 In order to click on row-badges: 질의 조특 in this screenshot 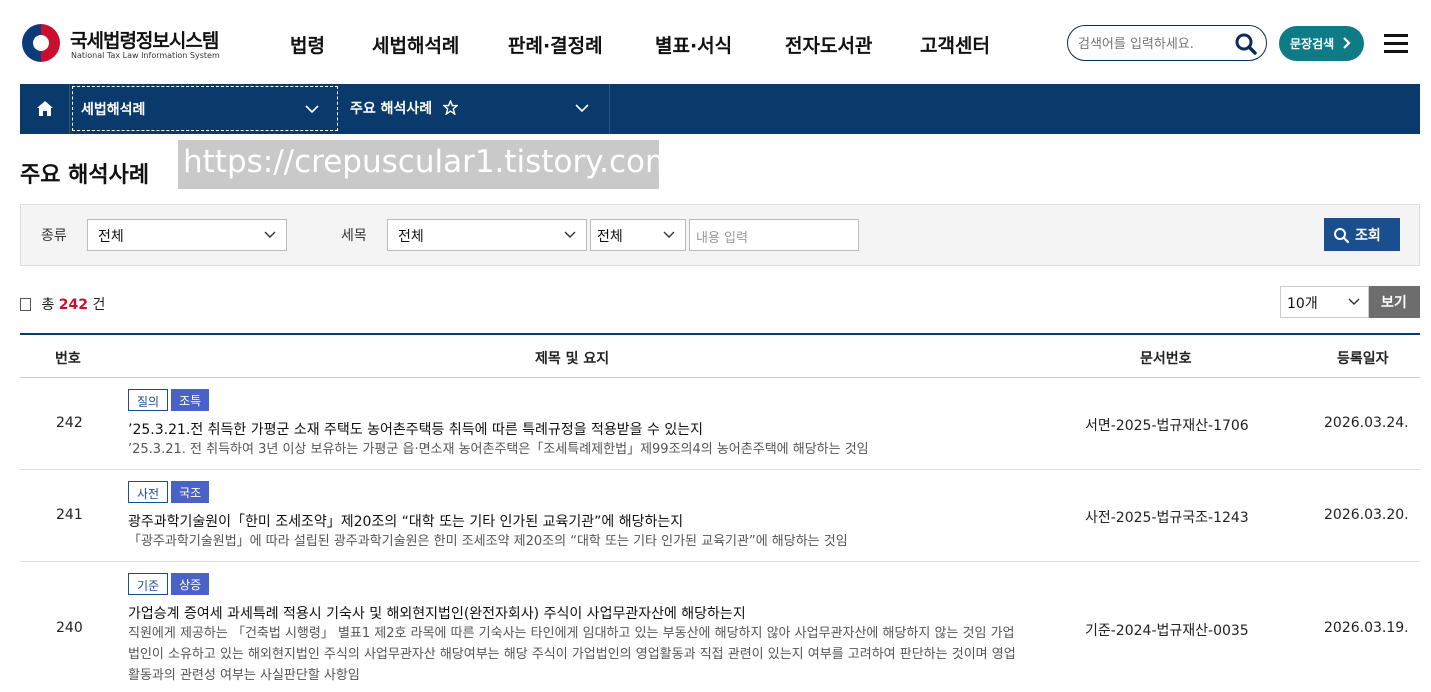, I will do `click(170, 400)`.